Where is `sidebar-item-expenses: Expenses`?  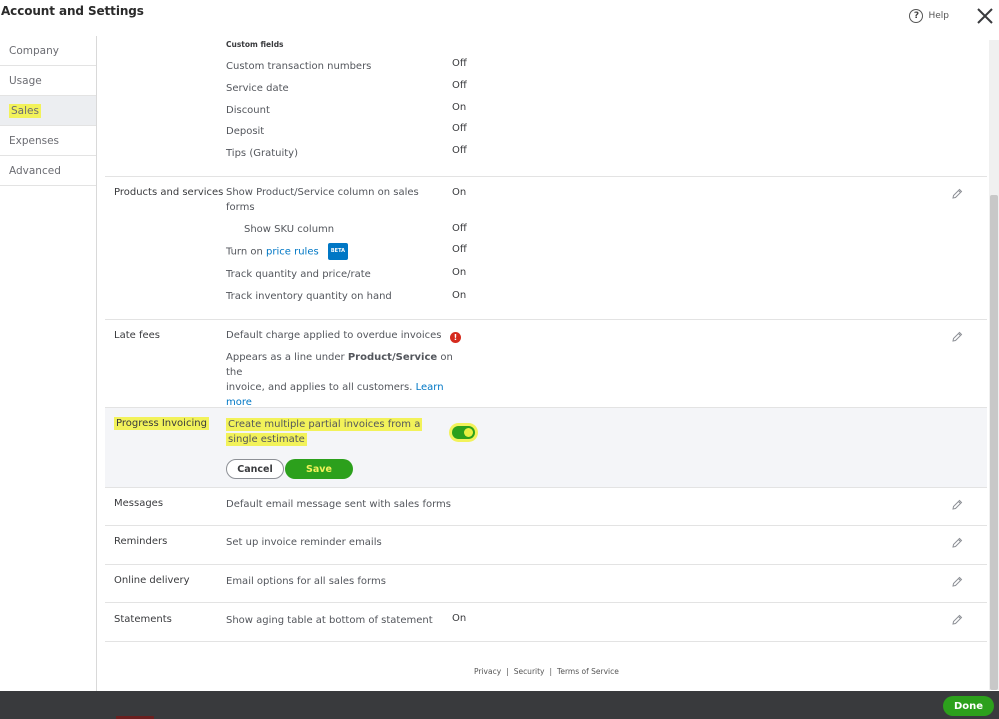
sidebar-item-expenses: Expenses is located at coordinates (48, 141).